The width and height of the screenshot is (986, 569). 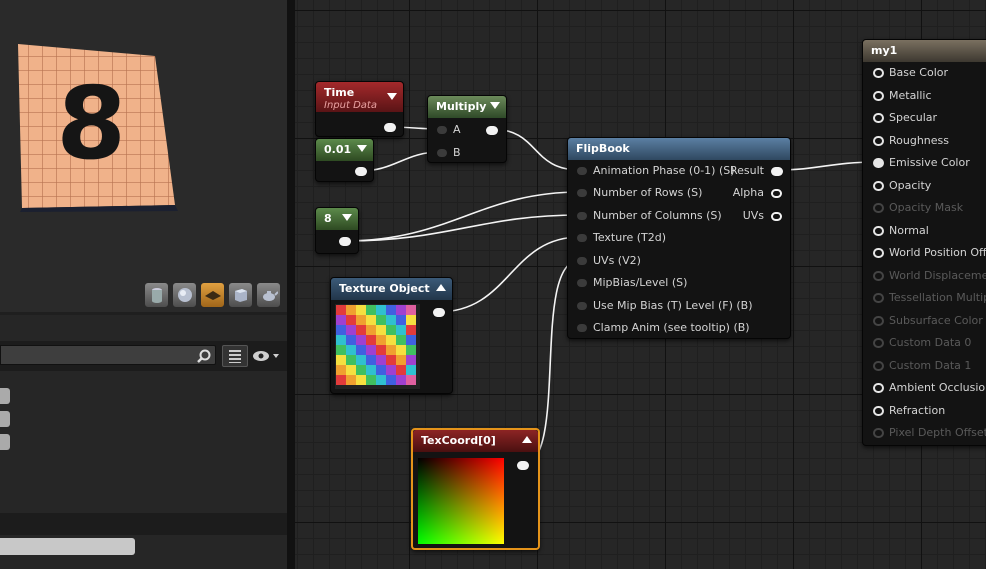 I want to click on material-input-label: Ambient Occlusion, so click(x=937, y=387).